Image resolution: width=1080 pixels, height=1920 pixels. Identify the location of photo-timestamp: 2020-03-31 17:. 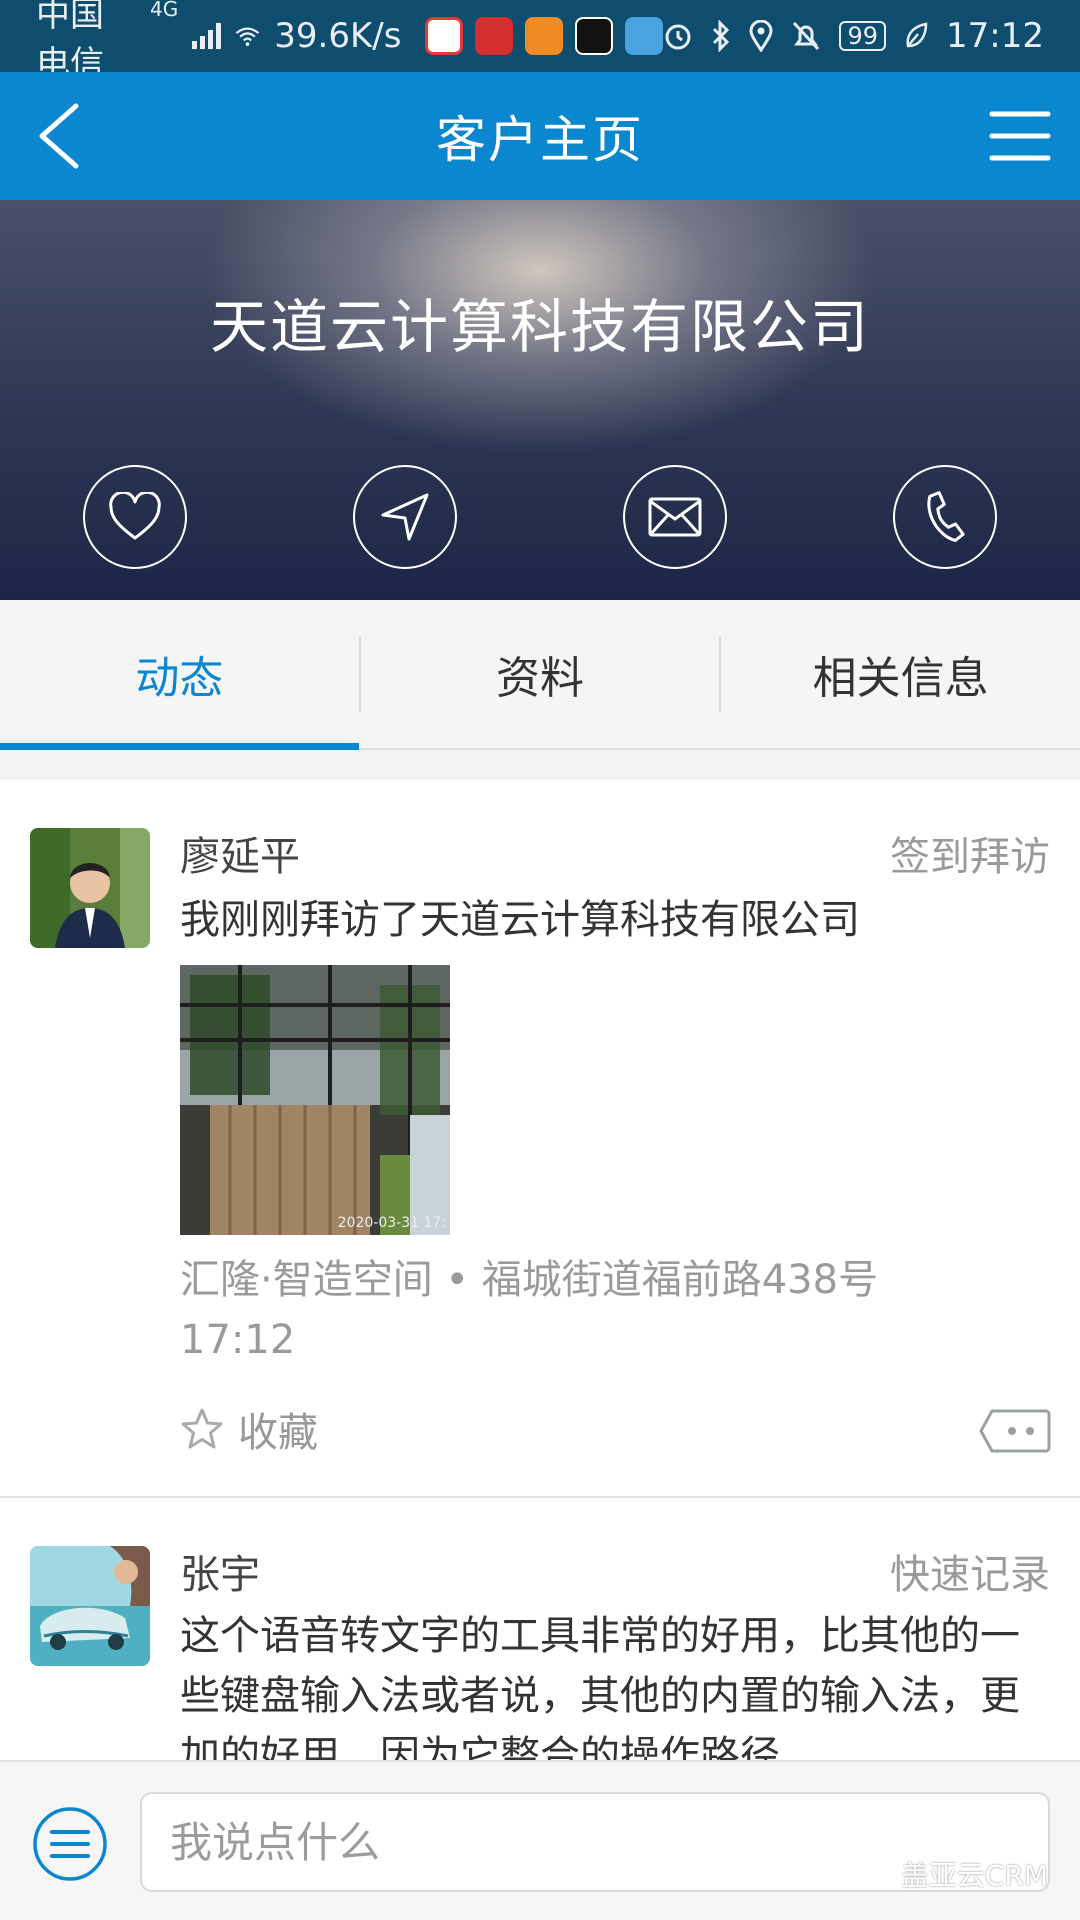
(391, 1223).